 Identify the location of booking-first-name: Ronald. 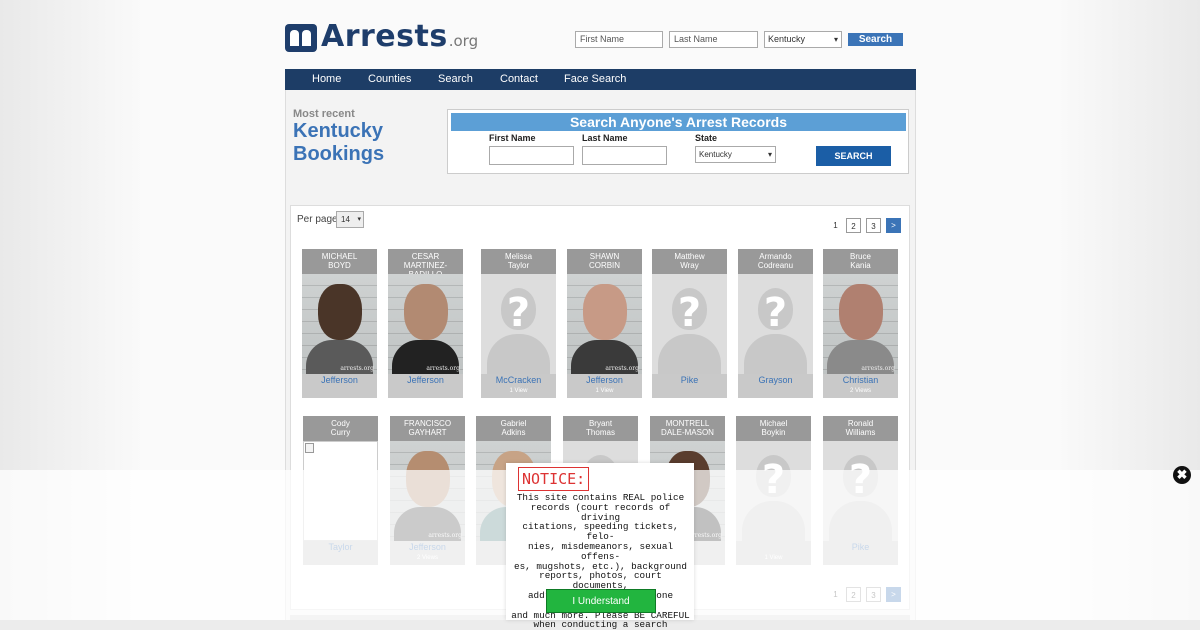
(860, 423).